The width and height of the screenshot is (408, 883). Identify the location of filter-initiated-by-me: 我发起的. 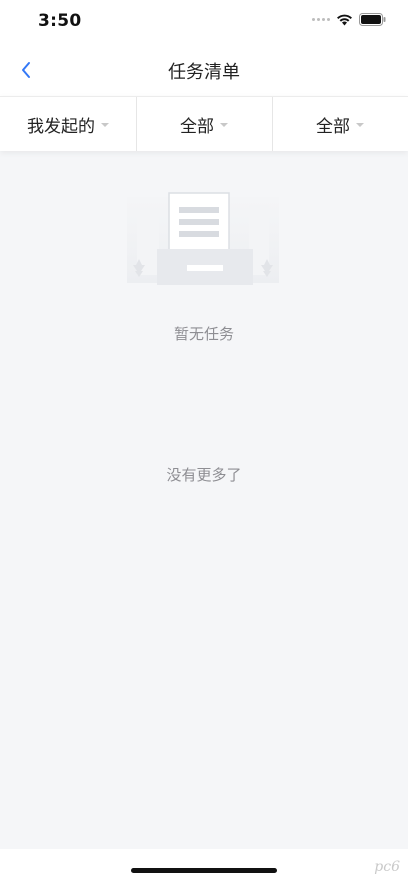
(68, 124).